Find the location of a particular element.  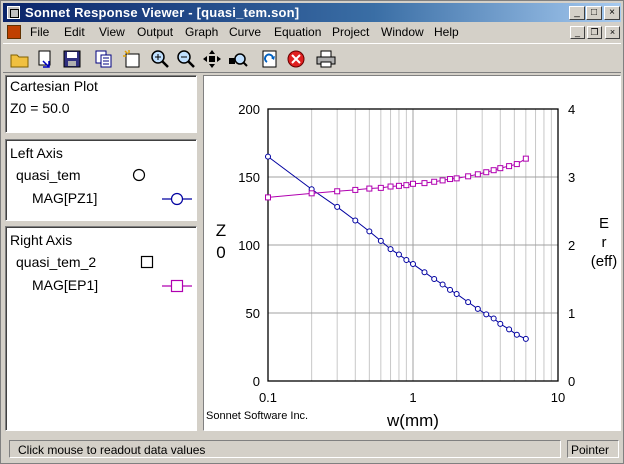

doc-minimize-button: _ is located at coordinates (577, 32).